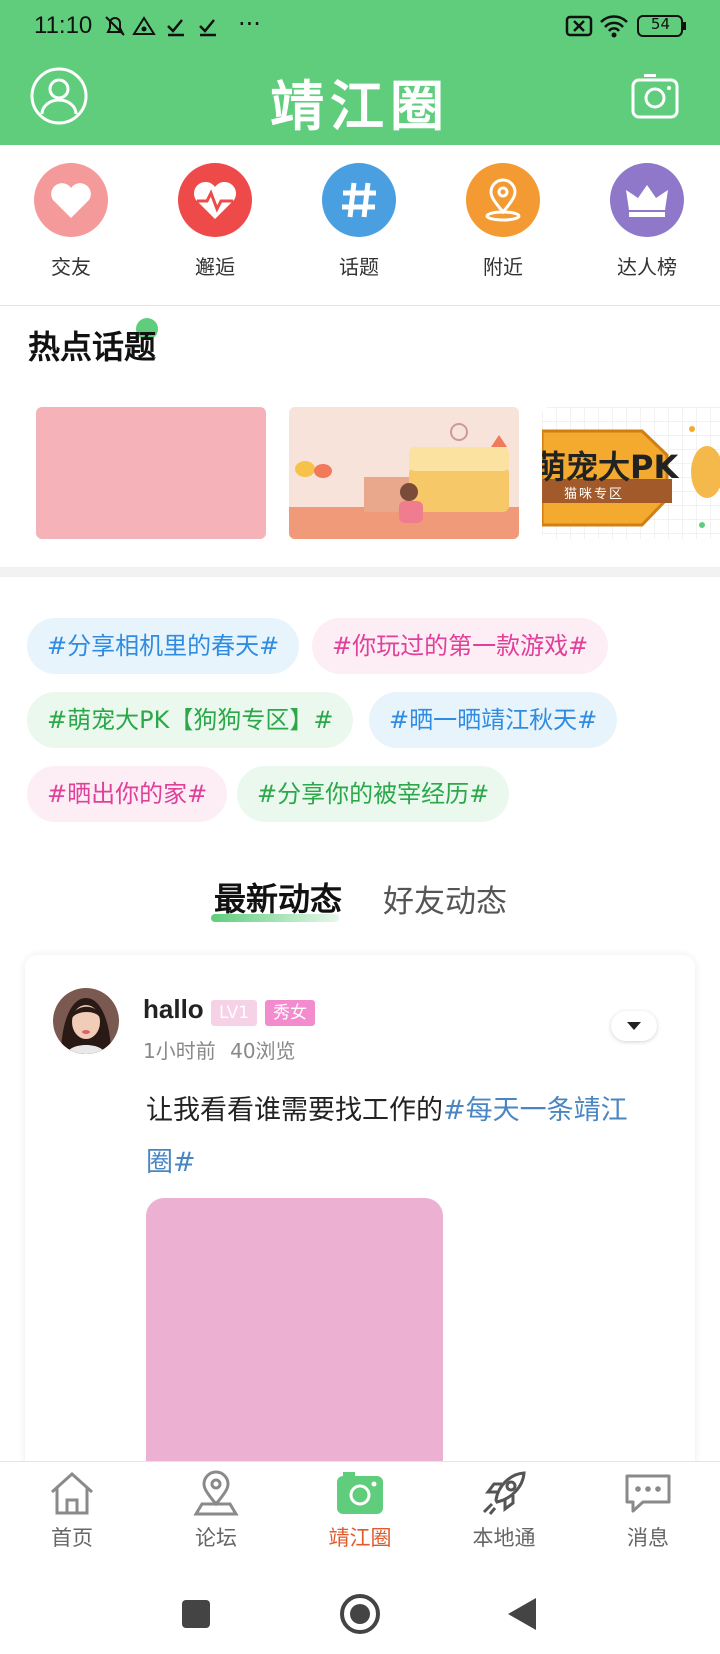  I want to click on heartbeat-icon, so click(215, 200).